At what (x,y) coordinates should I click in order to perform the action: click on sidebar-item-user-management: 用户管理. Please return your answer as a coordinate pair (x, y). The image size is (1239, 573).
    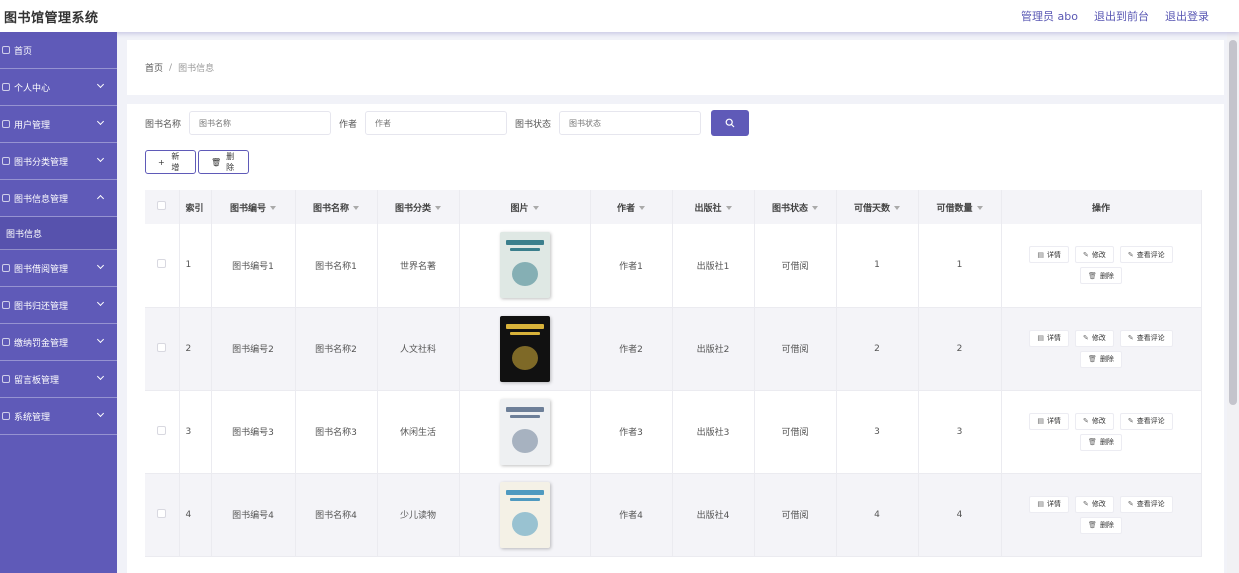
    Looking at the image, I should click on (58, 124).